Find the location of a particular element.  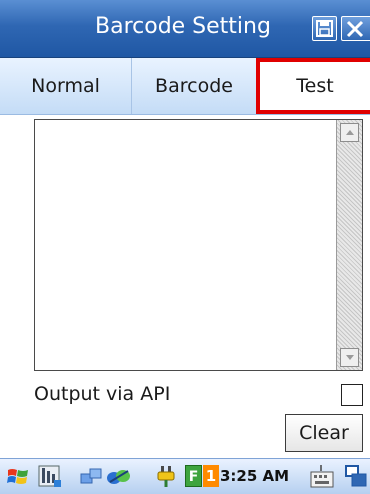

scroll-up-button is located at coordinates (349, 132).